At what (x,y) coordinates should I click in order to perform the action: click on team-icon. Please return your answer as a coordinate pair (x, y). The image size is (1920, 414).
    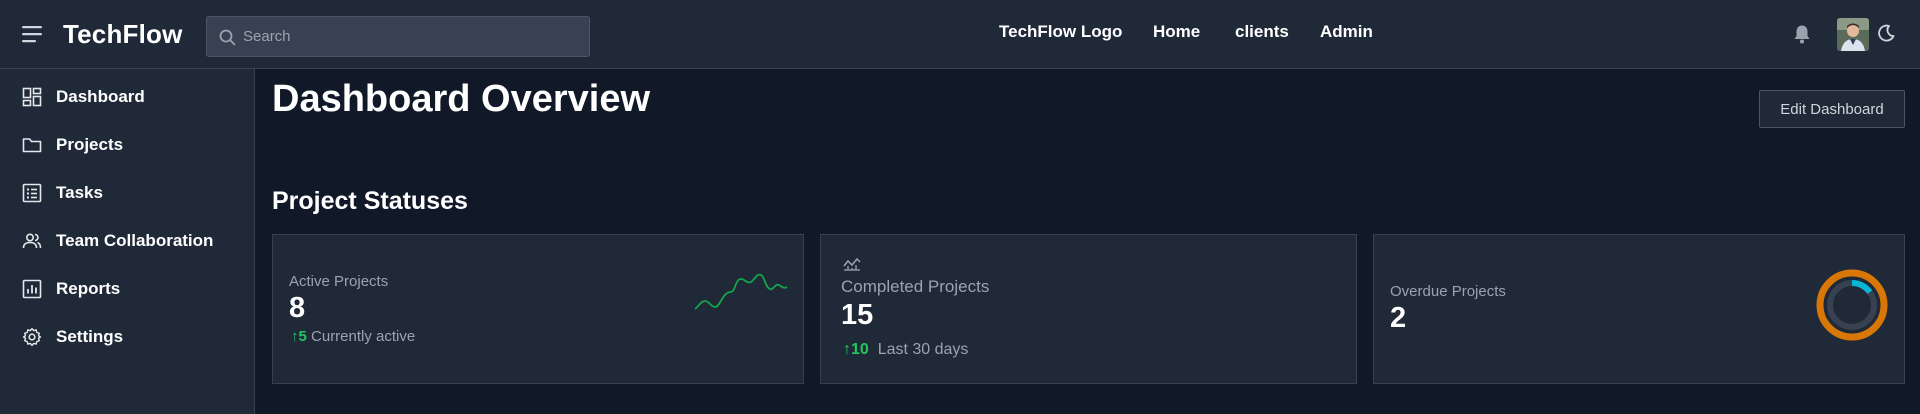
    Looking at the image, I should click on (32, 241).